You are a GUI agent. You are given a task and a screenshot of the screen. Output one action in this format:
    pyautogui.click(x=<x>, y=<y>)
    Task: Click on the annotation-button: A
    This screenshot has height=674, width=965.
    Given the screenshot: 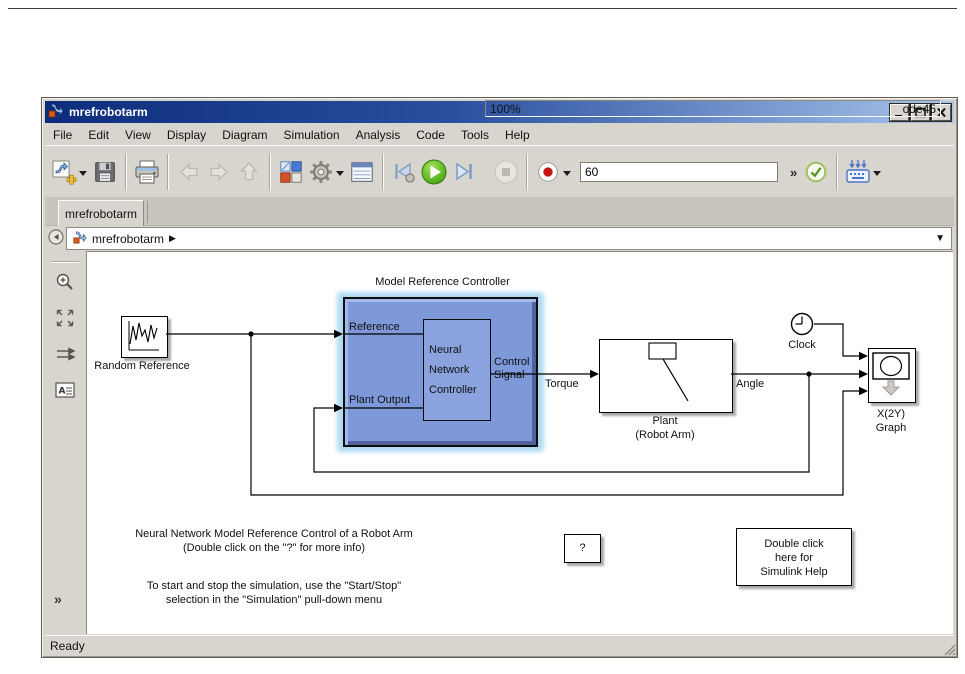 What is the action you would take?
    pyautogui.click(x=65, y=390)
    